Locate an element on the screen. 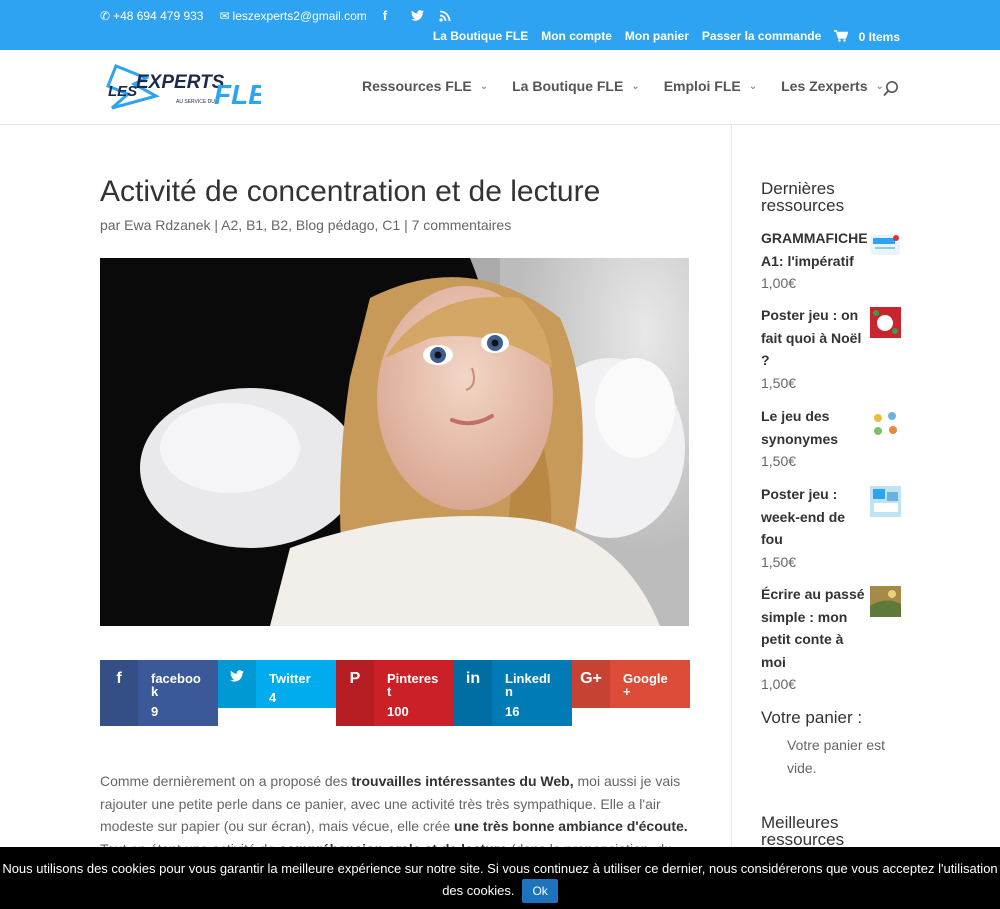 This screenshot has width=1000, height=909. share-twitter-button: Twitter 4 is located at coordinates (277, 684).